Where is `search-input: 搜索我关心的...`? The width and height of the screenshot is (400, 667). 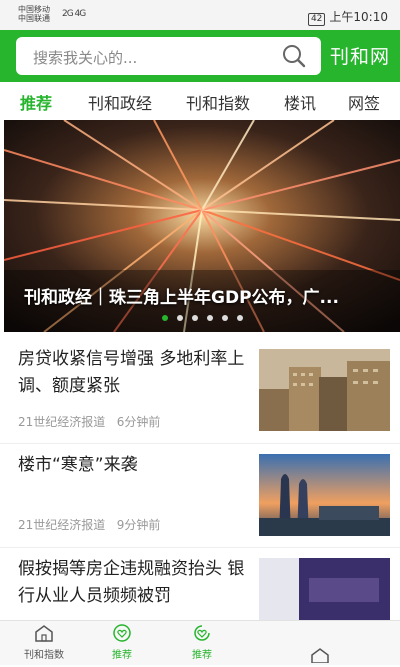
search-input: 搜索我关心的... is located at coordinates (168, 56).